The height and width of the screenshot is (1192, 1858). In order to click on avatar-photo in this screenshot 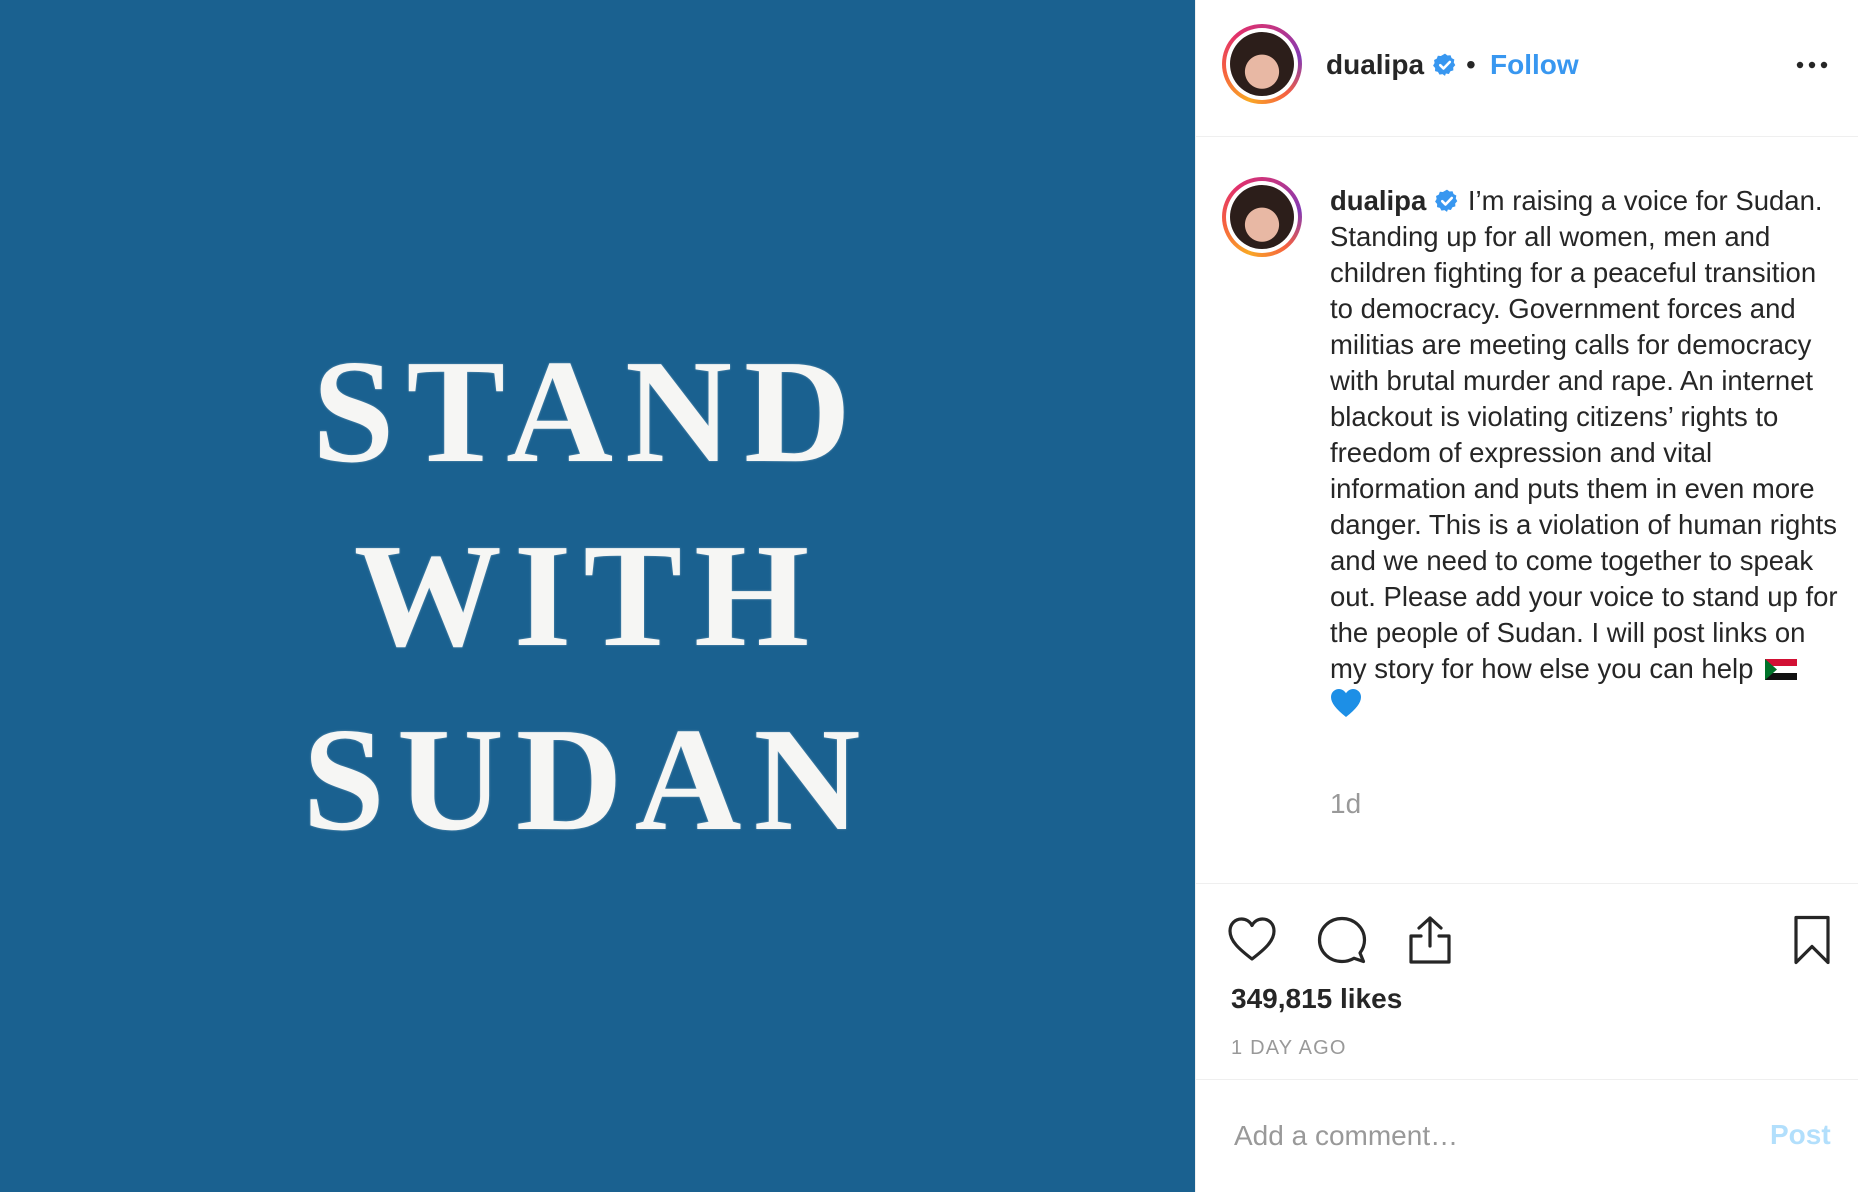, I will do `click(1262, 64)`.